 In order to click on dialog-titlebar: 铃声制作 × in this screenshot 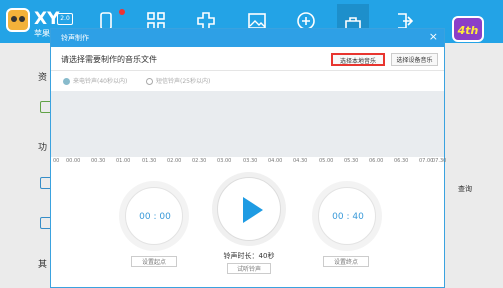, I will do `click(247, 38)`.